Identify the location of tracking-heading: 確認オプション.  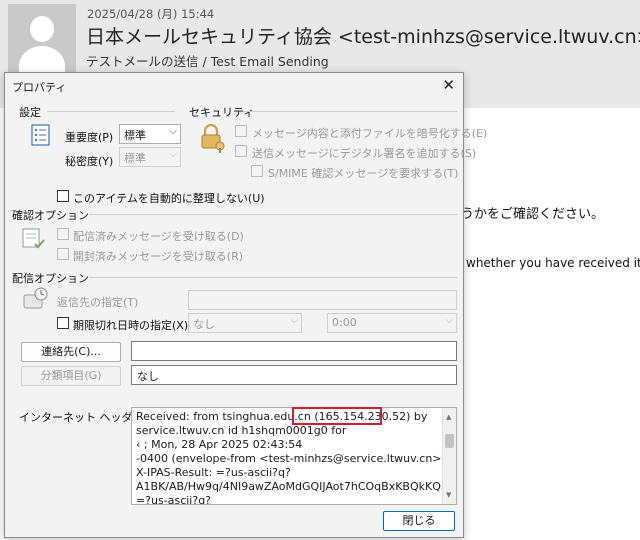
(50, 215).